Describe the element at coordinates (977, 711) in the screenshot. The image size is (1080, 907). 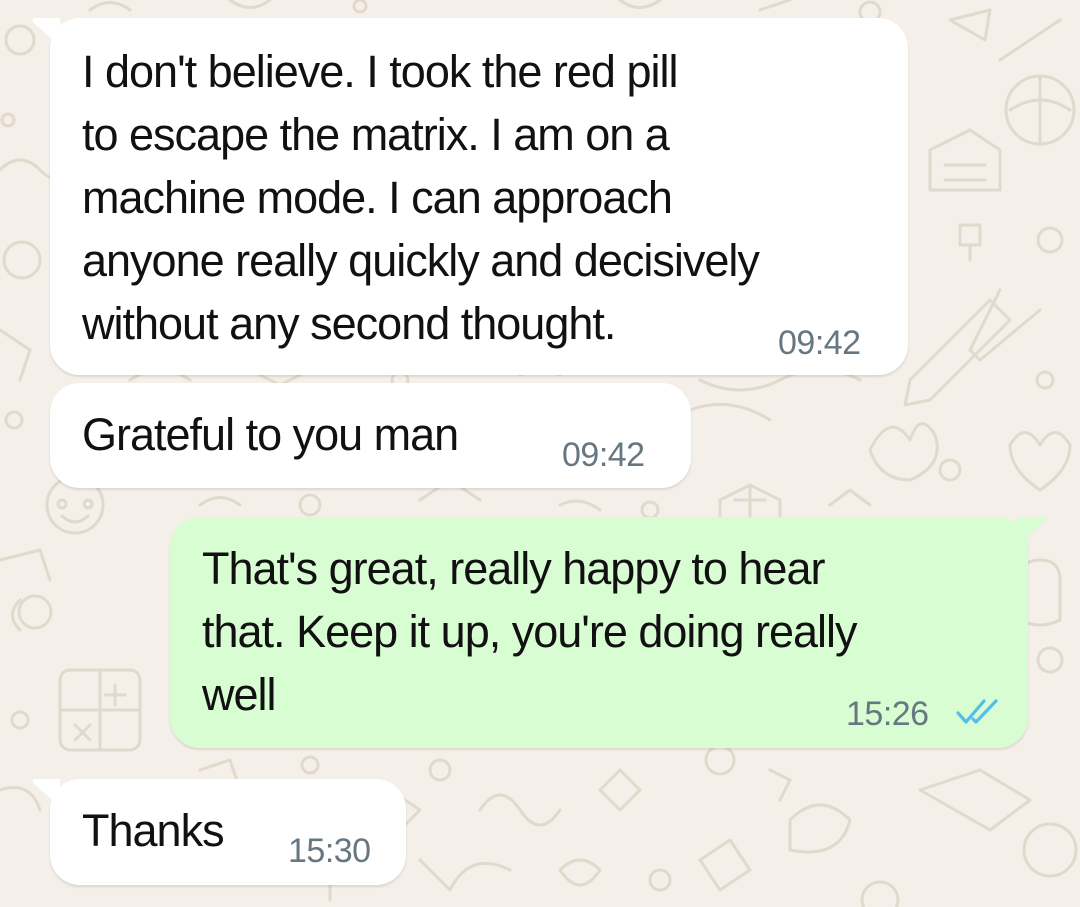
I see `double-check-read-icon` at that location.